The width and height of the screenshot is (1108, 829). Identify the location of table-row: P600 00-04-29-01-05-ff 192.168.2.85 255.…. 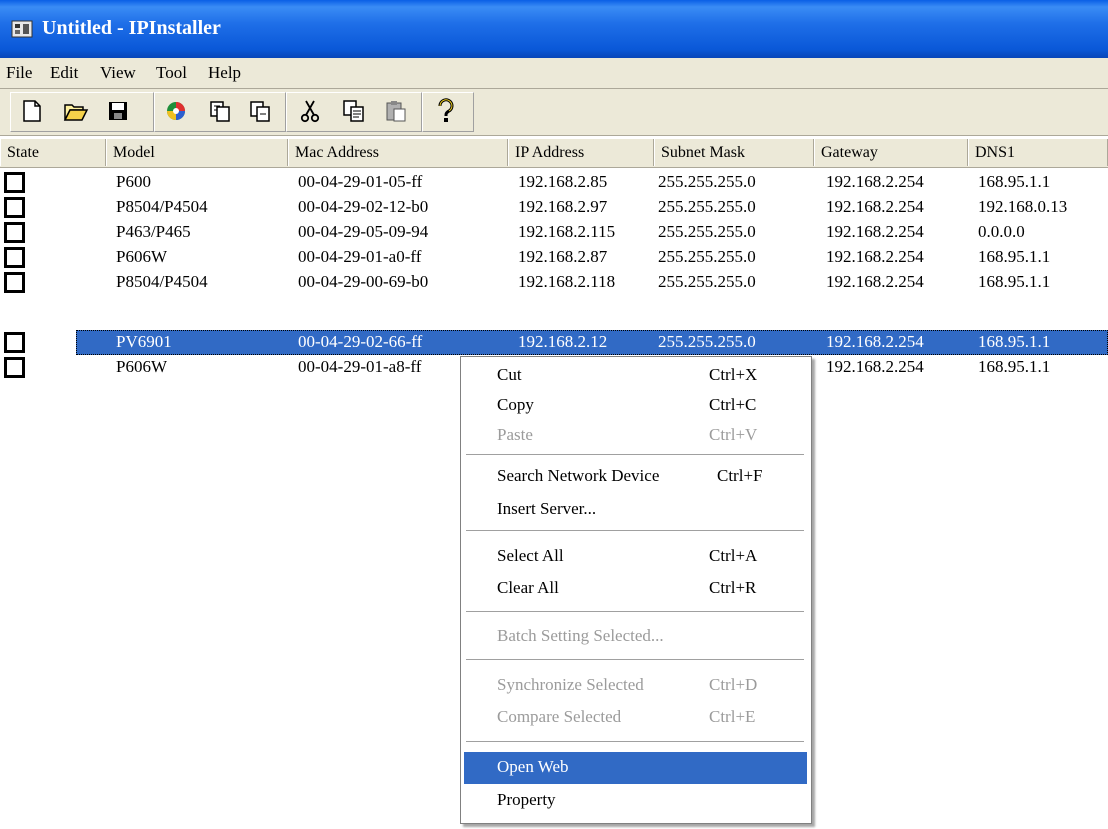
(554, 182).